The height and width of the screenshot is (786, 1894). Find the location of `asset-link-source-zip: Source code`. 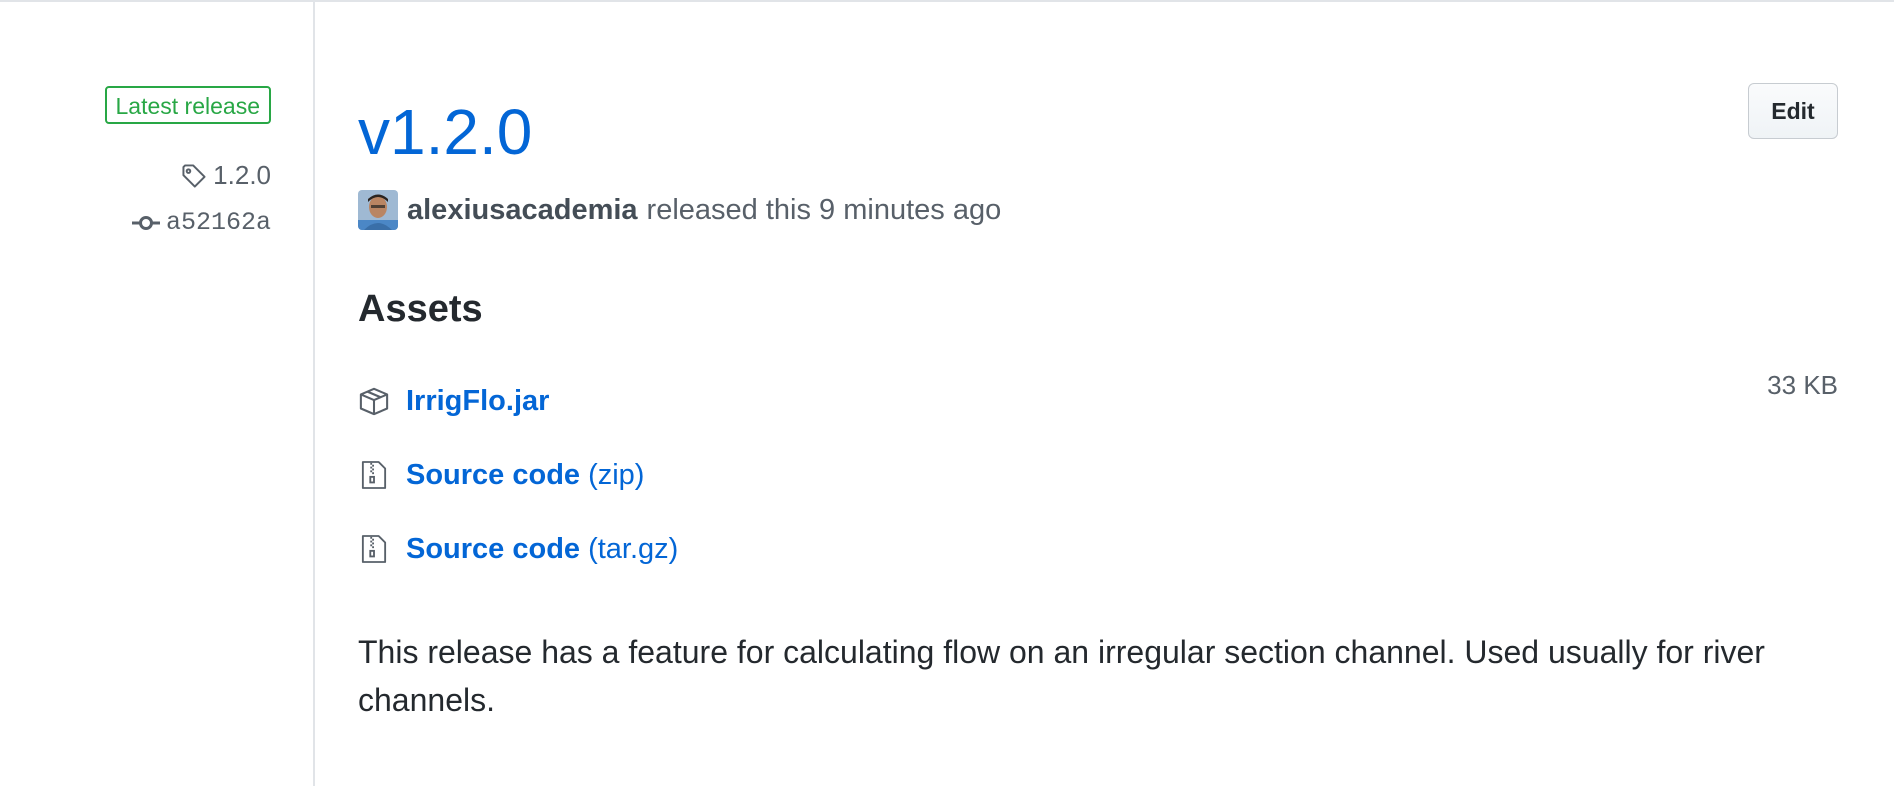

asset-link-source-zip: Source code is located at coordinates (493, 475).